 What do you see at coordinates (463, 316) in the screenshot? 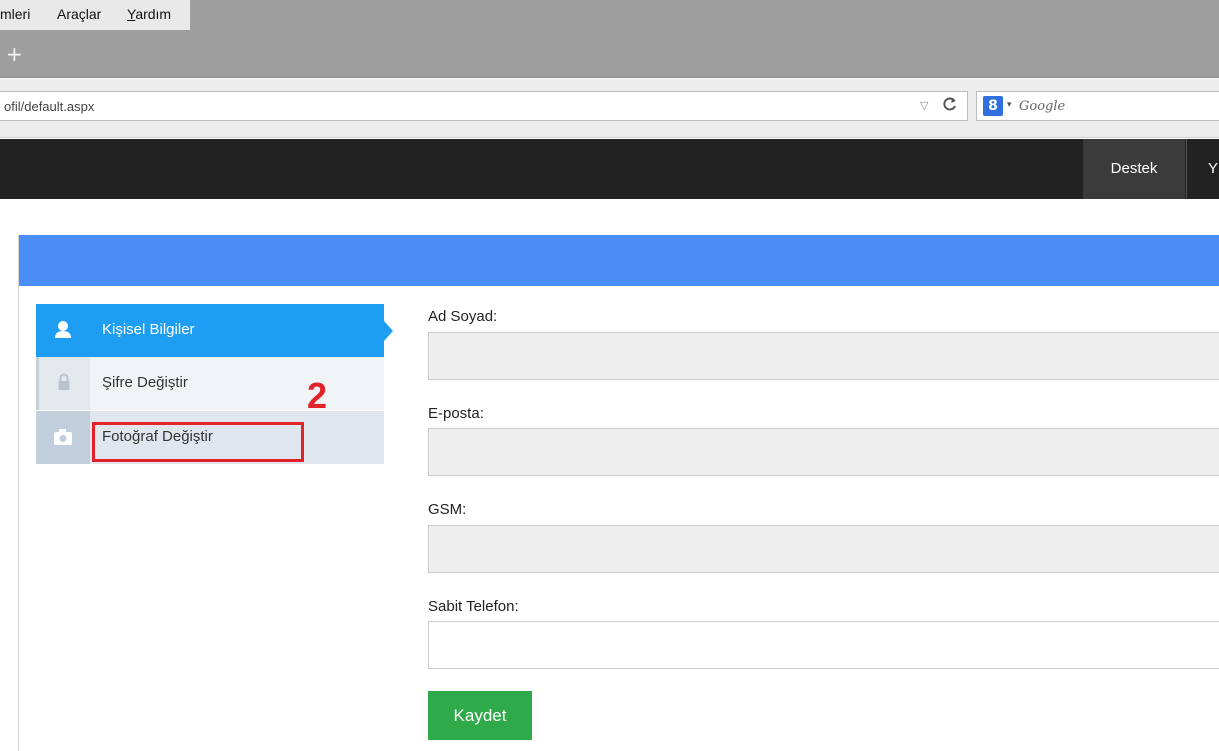
I see `name-label: Ad Soyad:` at bounding box center [463, 316].